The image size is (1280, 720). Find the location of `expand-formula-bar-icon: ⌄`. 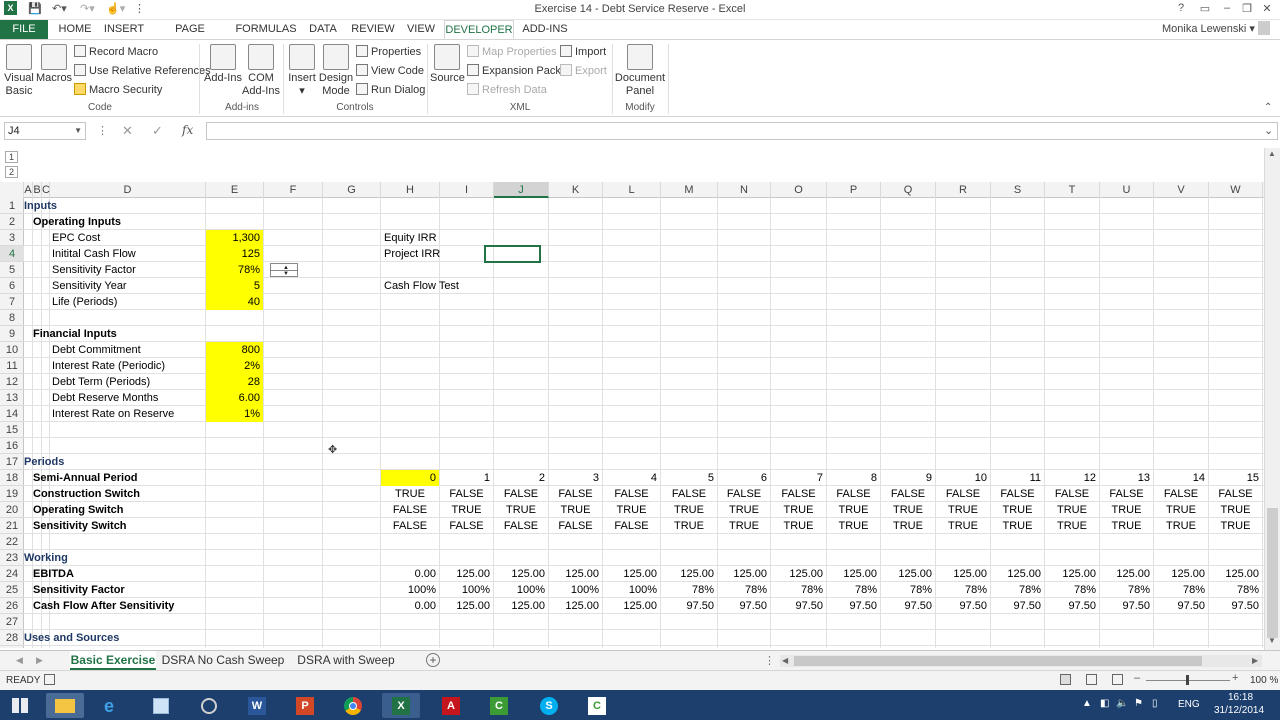

expand-formula-bar-icon: ⌄ is located at coordinates (1268, 130).